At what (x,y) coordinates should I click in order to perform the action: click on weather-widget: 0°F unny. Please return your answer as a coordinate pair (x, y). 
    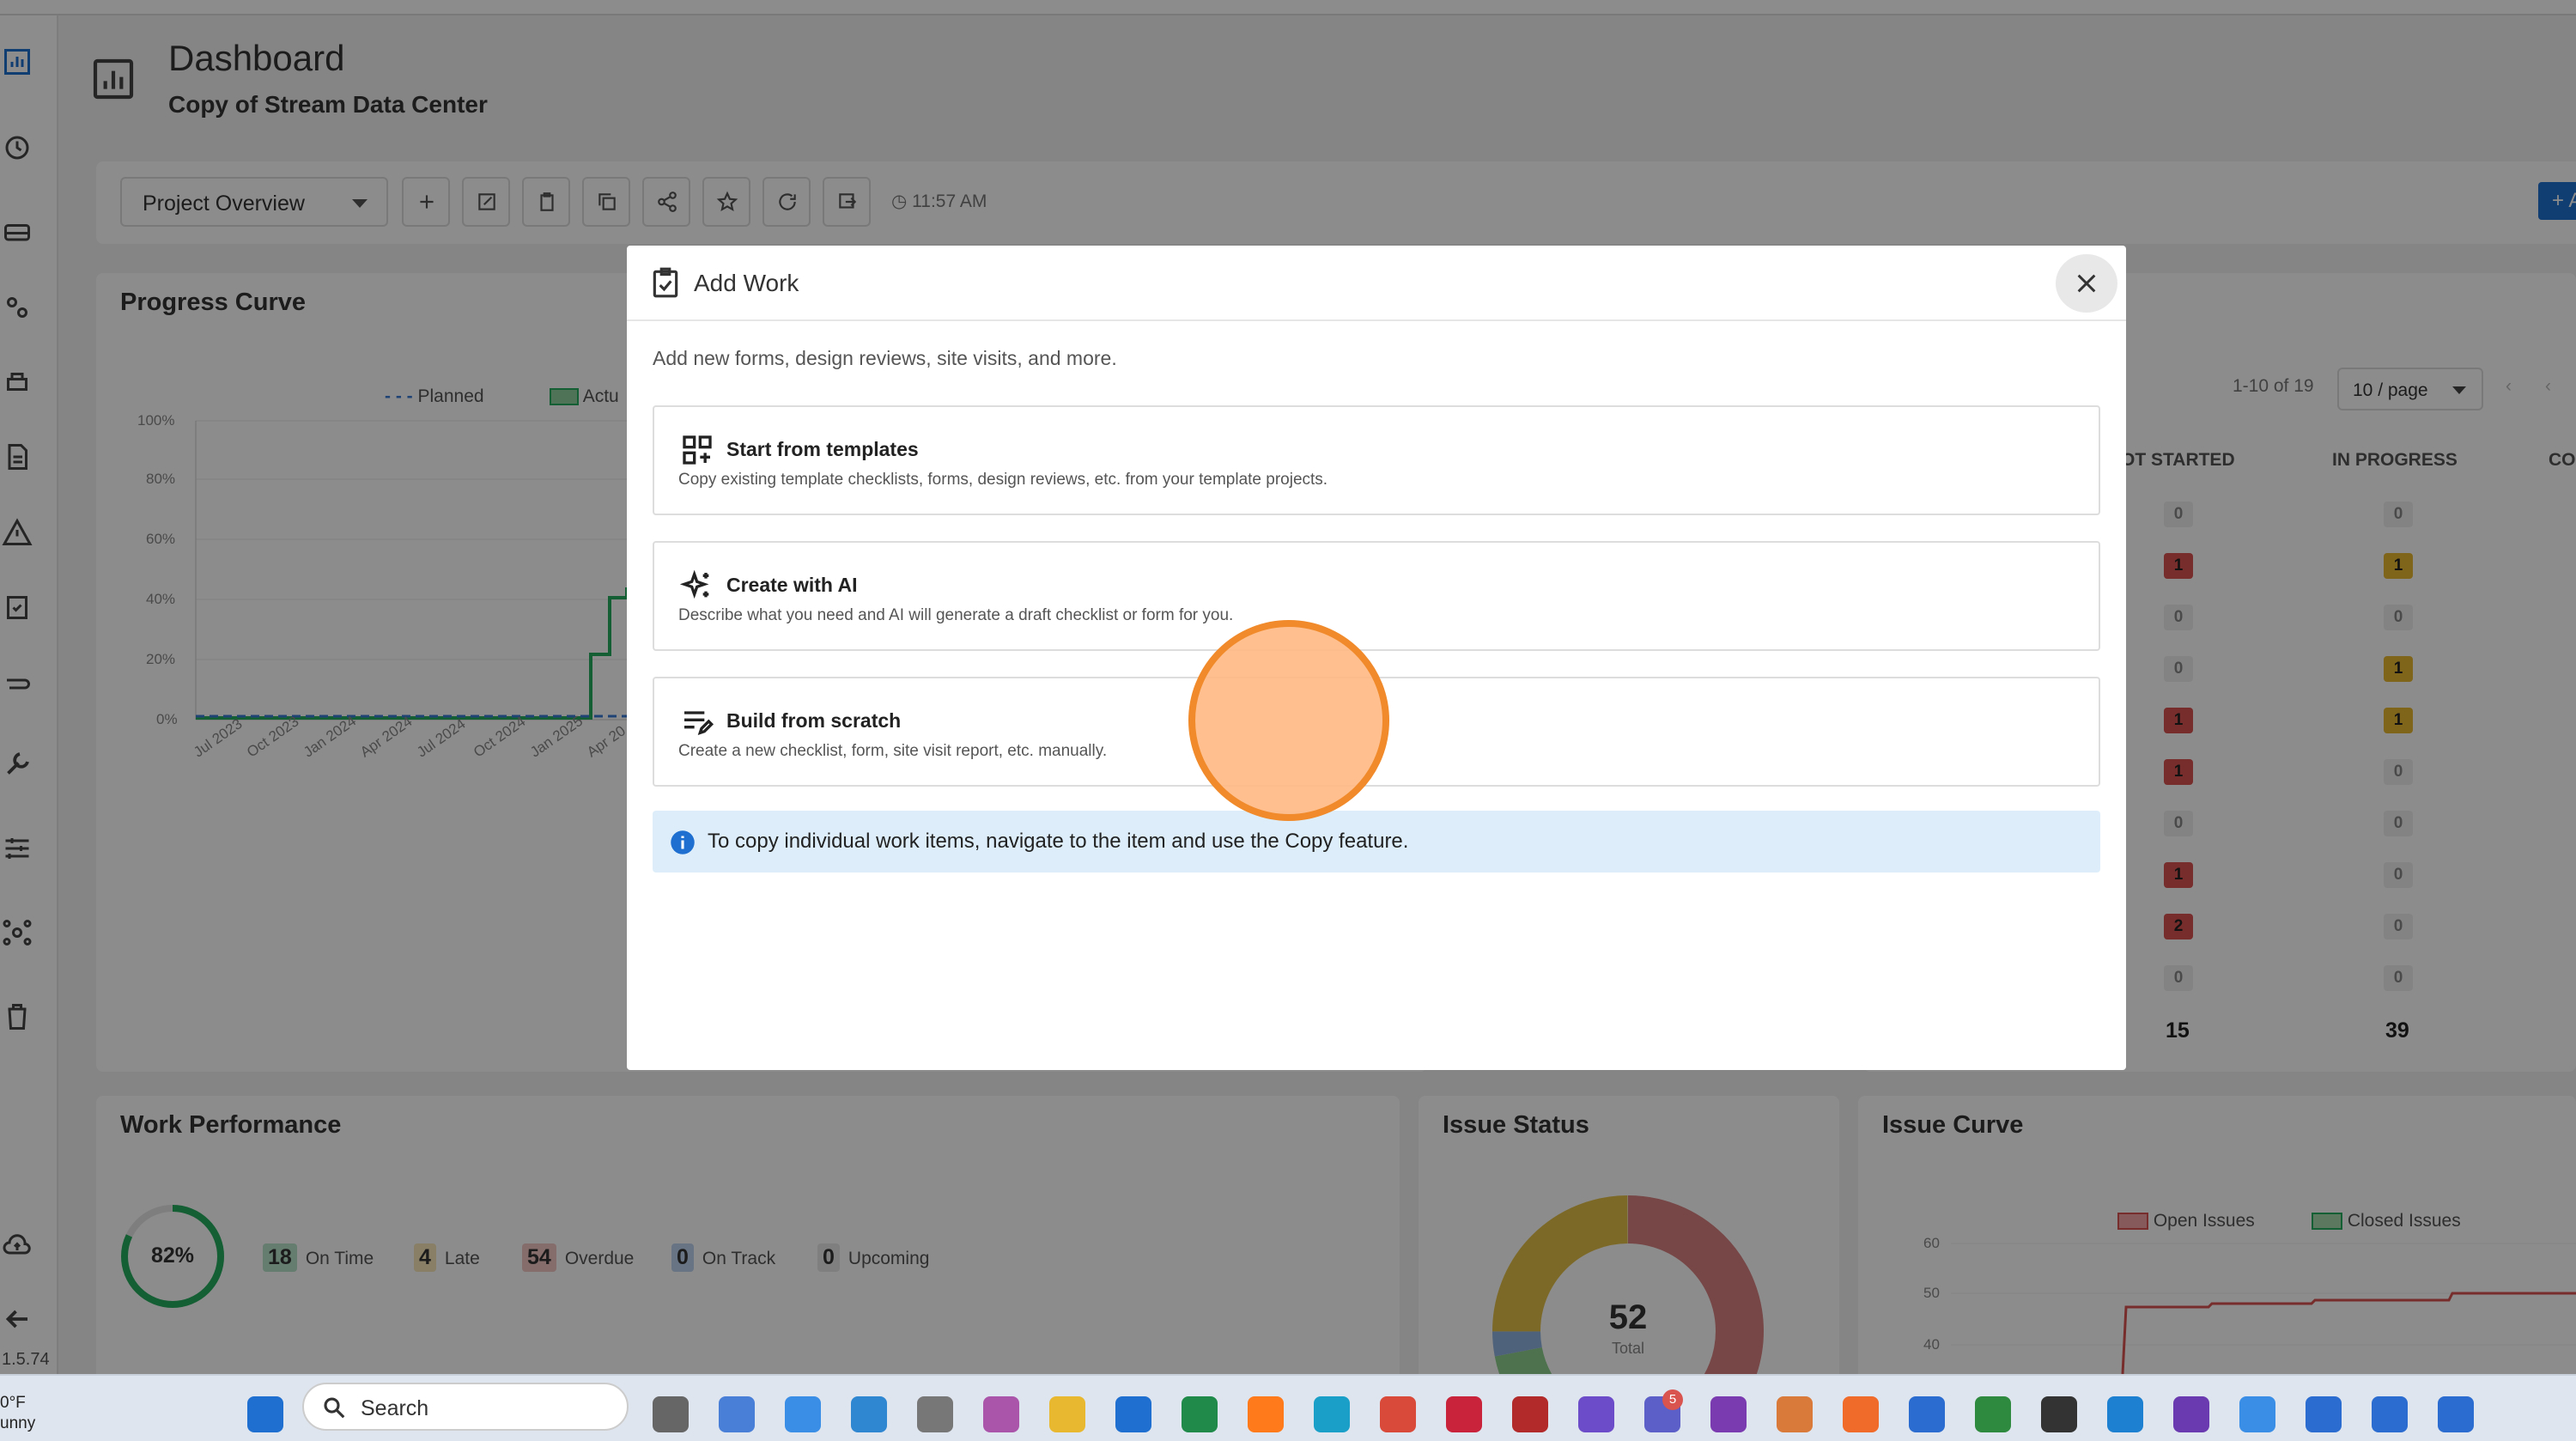
    Looking at the image, I should click on (17, 1413).